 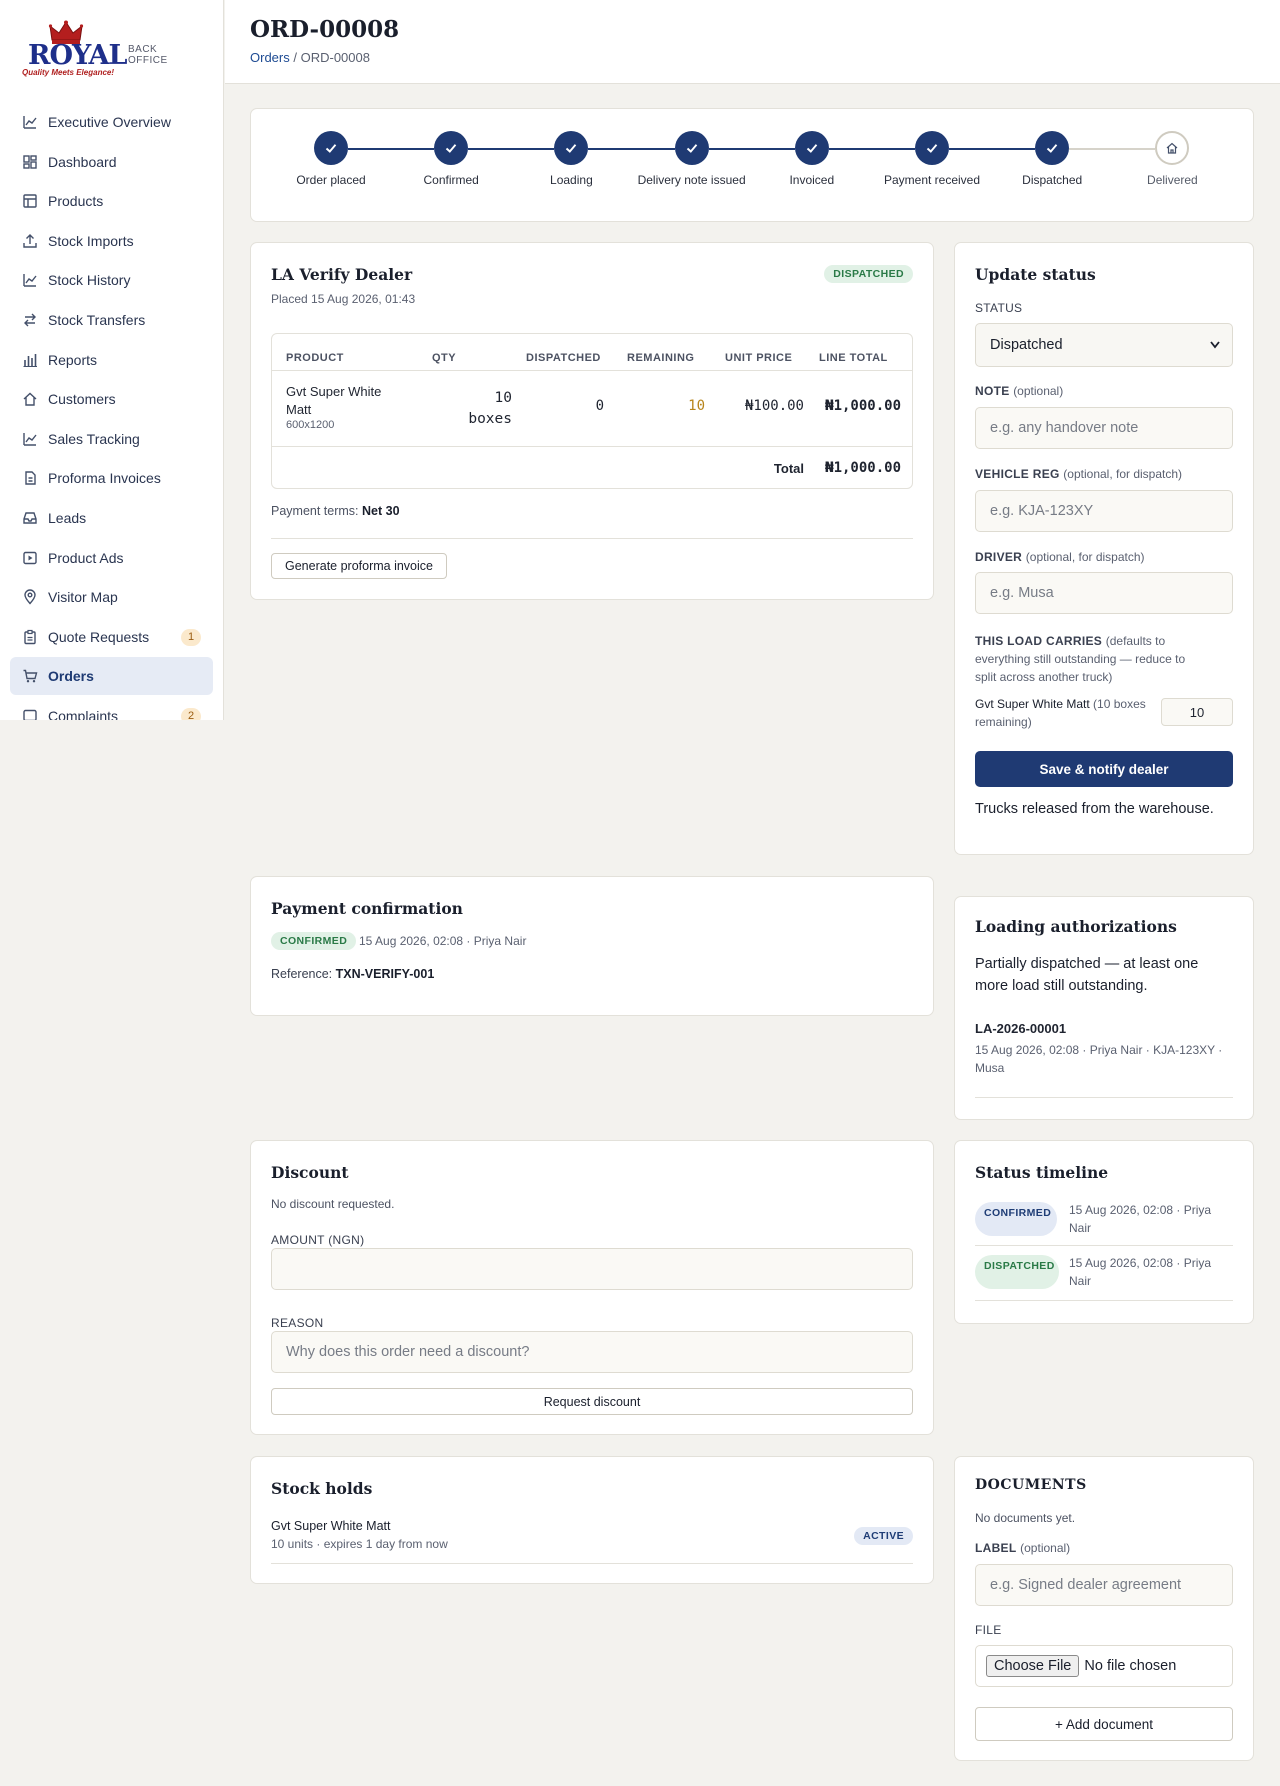 I want to click on note-input: e.g. any handover note, so click(x=1104, y=428).